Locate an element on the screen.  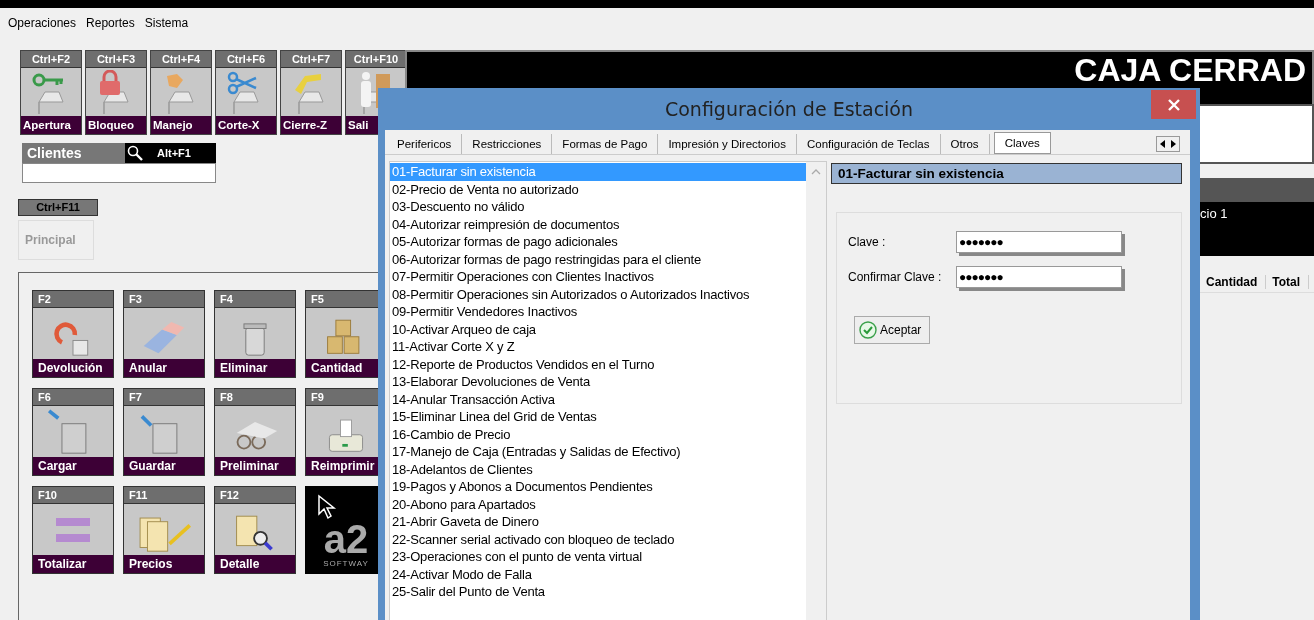
checkmark-icon is located at coordinates (868, 330).